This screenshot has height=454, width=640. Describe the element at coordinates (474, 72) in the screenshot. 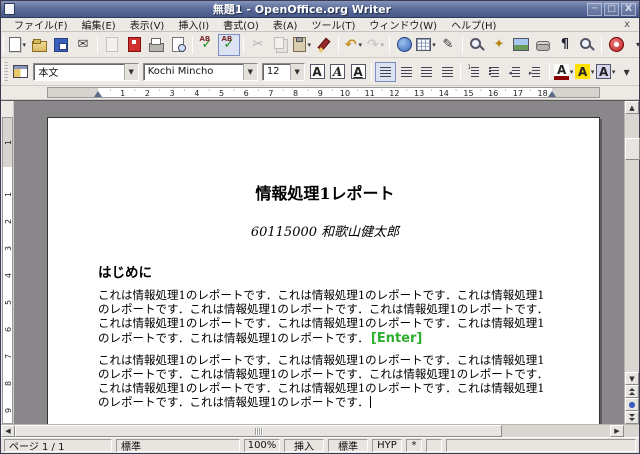

I see `numbered-list-button` at that location.